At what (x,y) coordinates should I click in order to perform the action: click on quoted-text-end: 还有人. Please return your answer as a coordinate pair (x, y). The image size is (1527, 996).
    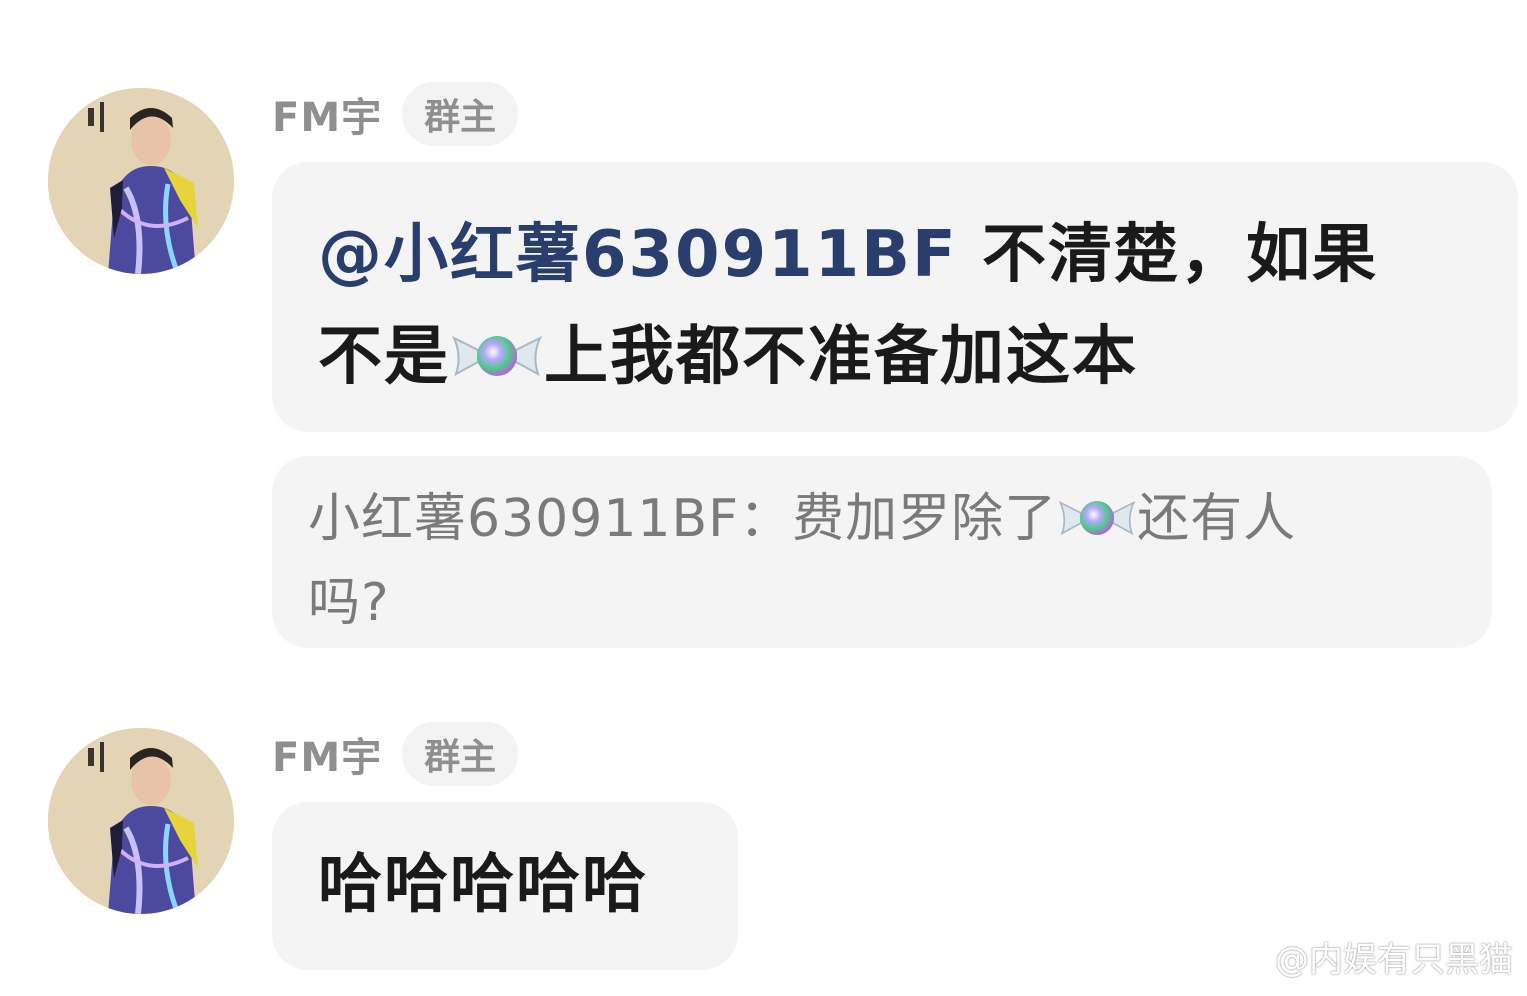
    Looking at the image, I should click on (1217, 519).